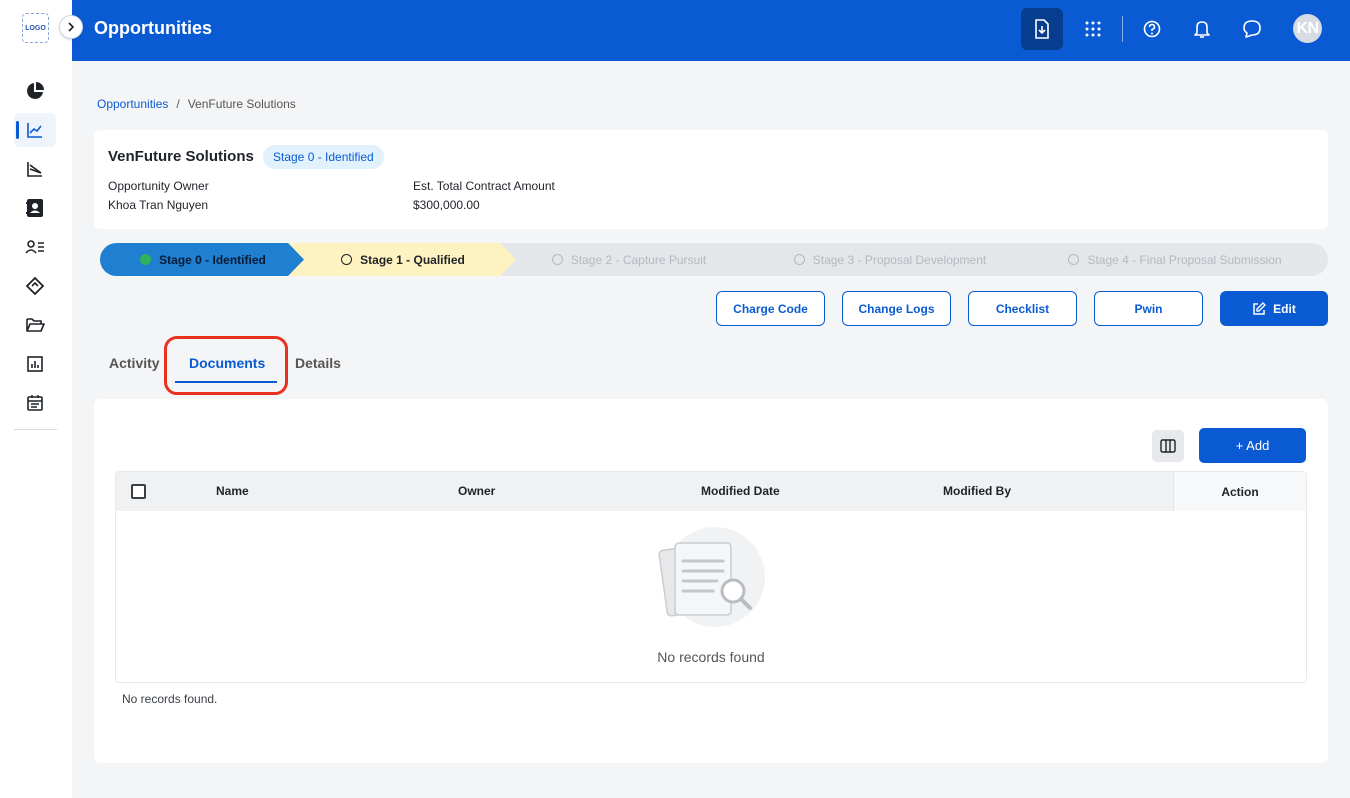  I want to click on stage-step-4: Stage 4 - Final Proposal Submission, so click(1175, 259).